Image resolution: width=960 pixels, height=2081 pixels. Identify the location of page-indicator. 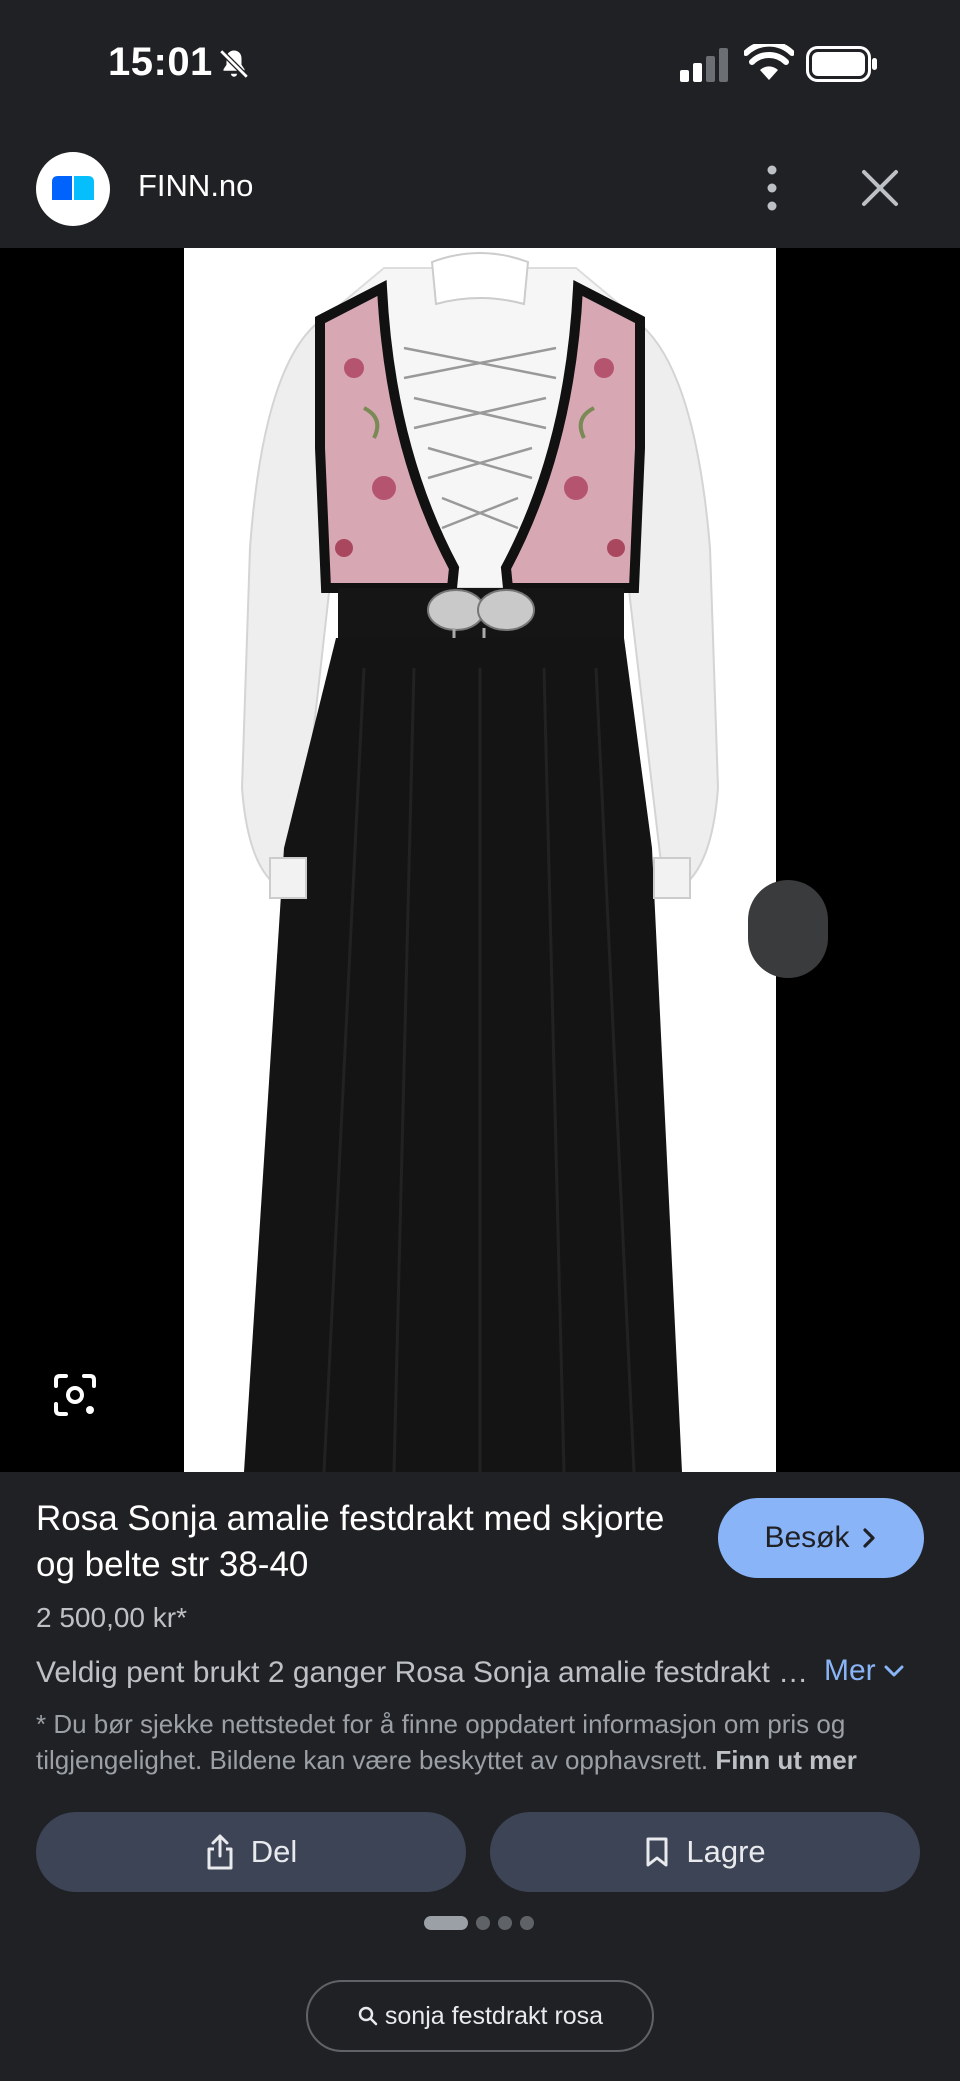
(479, 1923).